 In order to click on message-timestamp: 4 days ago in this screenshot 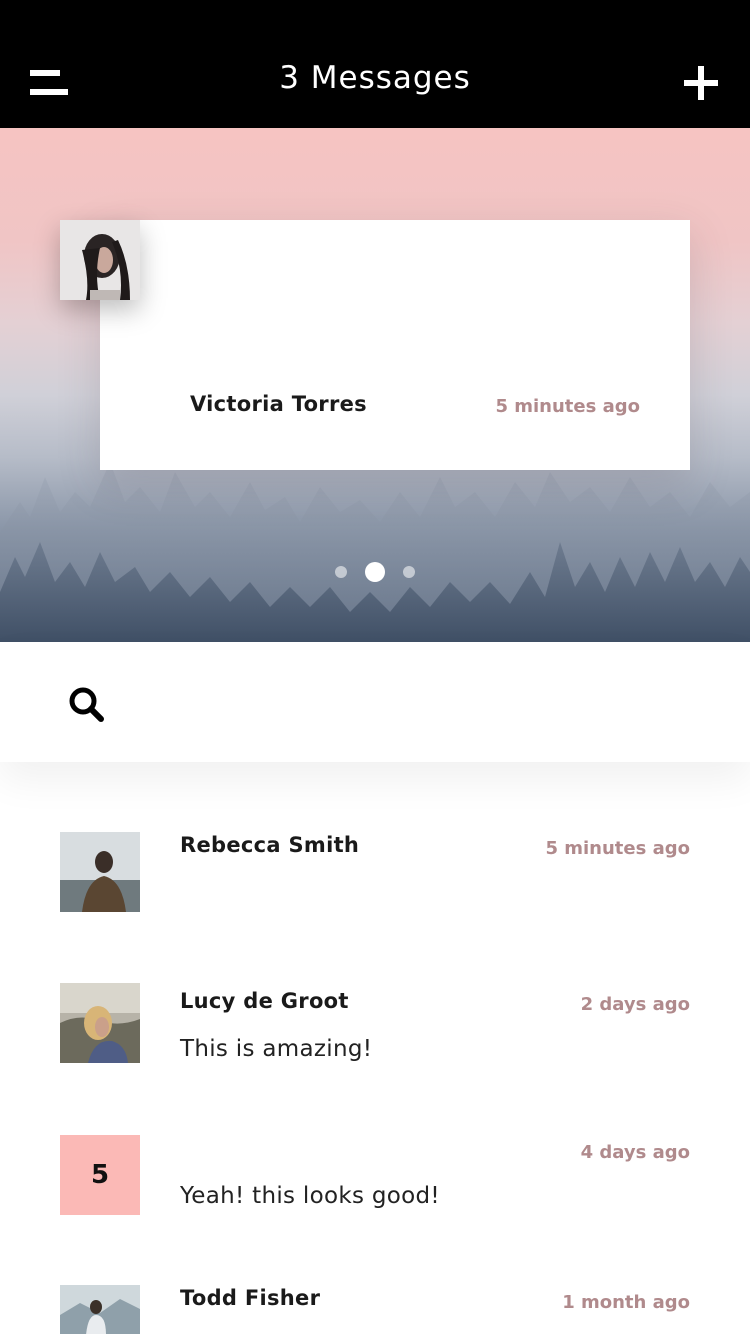, I will do `click(635, 1152)`.